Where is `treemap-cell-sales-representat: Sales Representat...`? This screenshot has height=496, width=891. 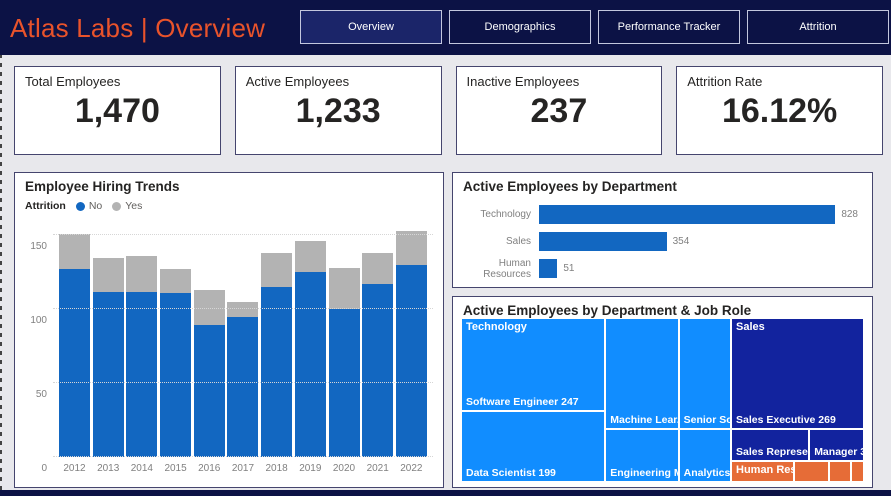 treemap-cell-sales-representat: Sales Representat... is located at coordinates (770, 445).